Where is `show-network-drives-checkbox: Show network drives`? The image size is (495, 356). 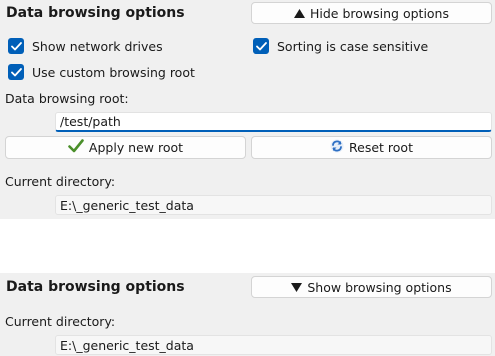
show-network-drives-checkbox: Show network drives is located at coordinates (85, 46).